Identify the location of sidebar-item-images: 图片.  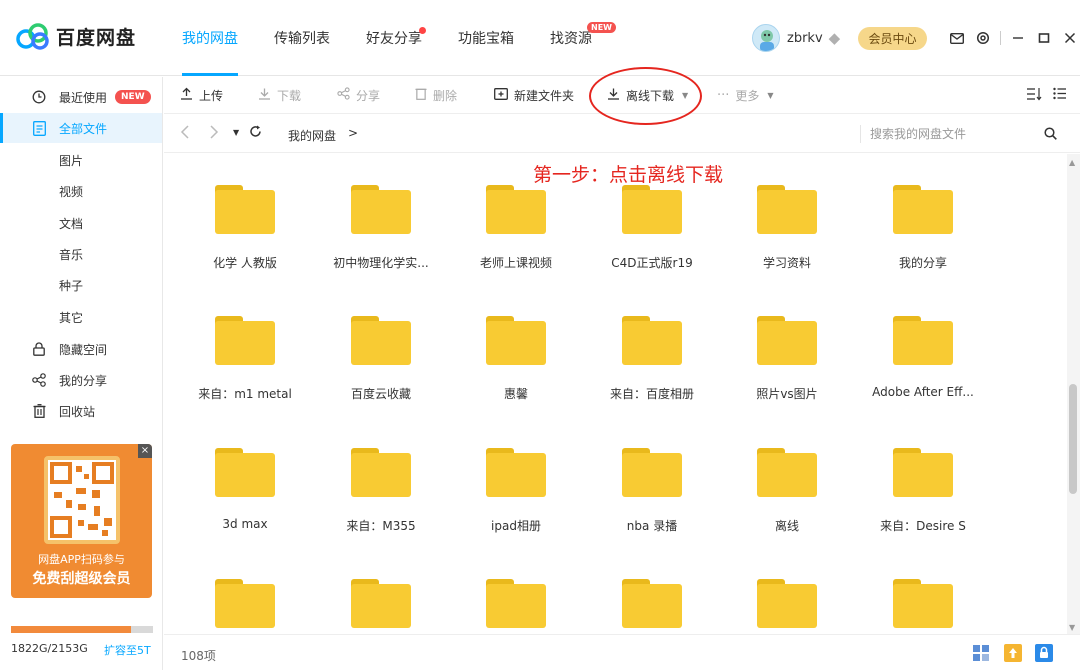
(81, 160).